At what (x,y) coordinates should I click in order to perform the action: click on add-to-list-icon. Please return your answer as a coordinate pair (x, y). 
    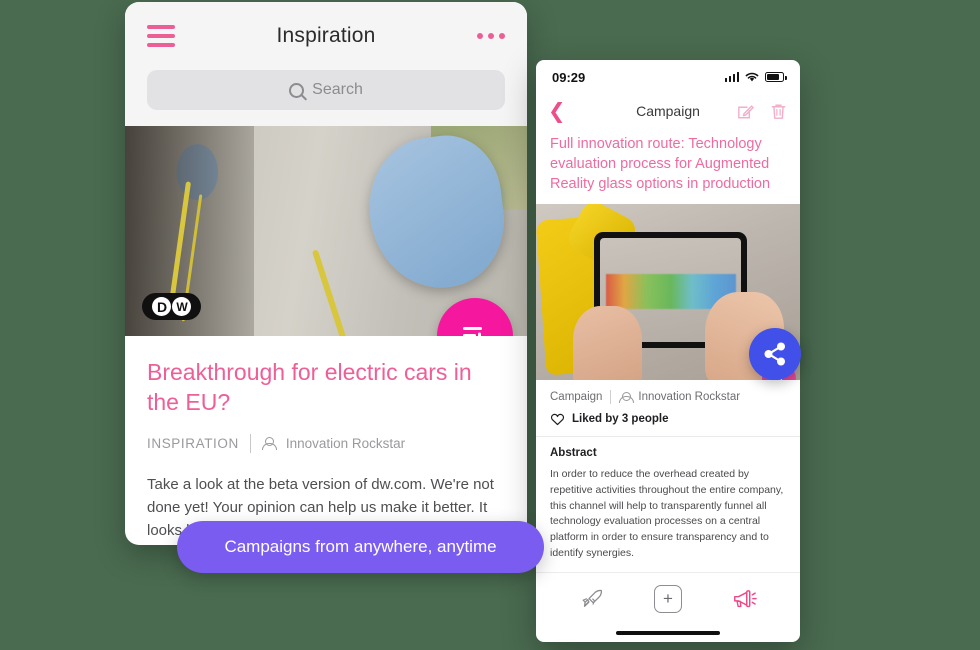
    Looking at the image, I should click on (472, 331).